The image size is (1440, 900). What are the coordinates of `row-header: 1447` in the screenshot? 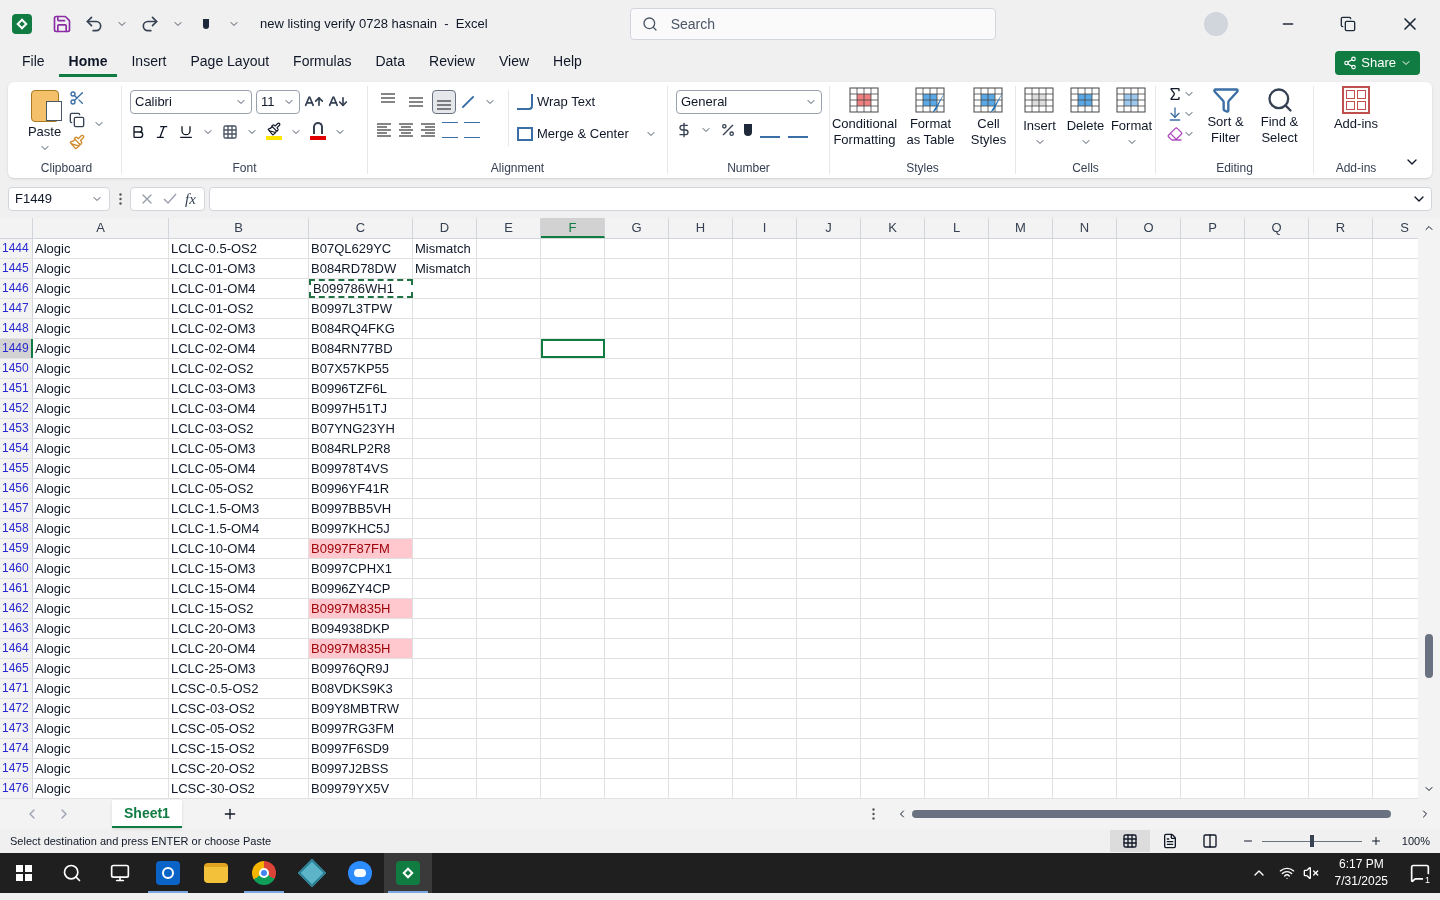 It's located at (16, 308).